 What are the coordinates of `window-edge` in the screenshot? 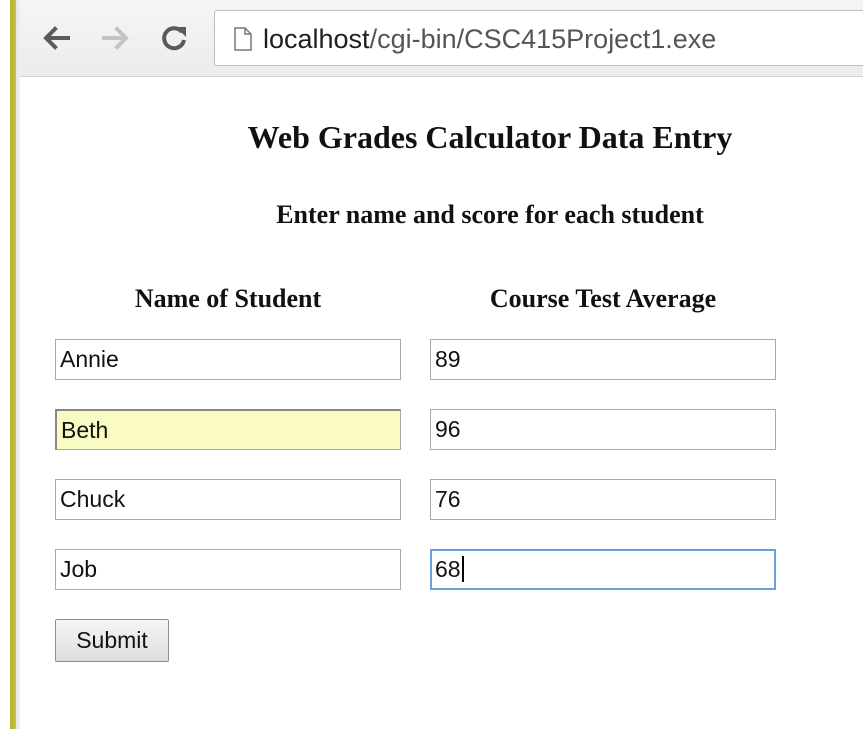 It's located at (10, 364).